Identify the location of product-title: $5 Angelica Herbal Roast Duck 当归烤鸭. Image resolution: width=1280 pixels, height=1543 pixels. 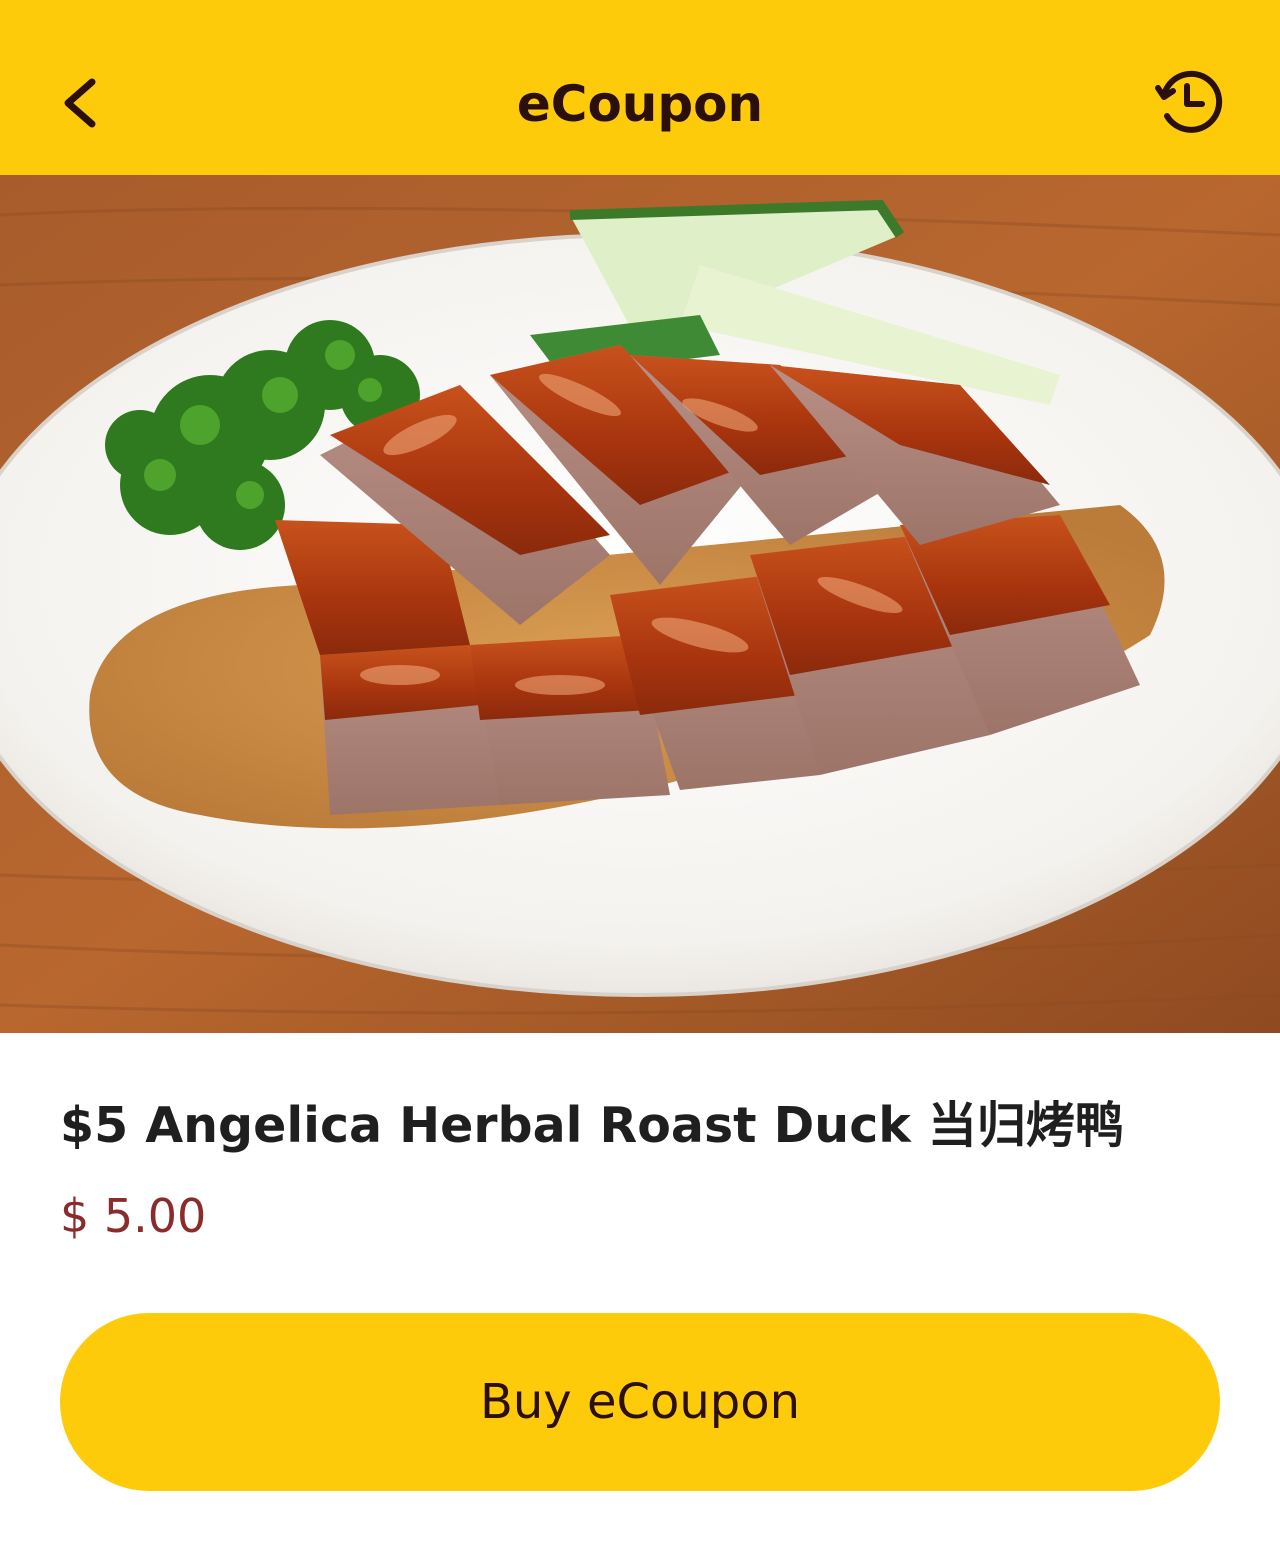
(592, 1125).